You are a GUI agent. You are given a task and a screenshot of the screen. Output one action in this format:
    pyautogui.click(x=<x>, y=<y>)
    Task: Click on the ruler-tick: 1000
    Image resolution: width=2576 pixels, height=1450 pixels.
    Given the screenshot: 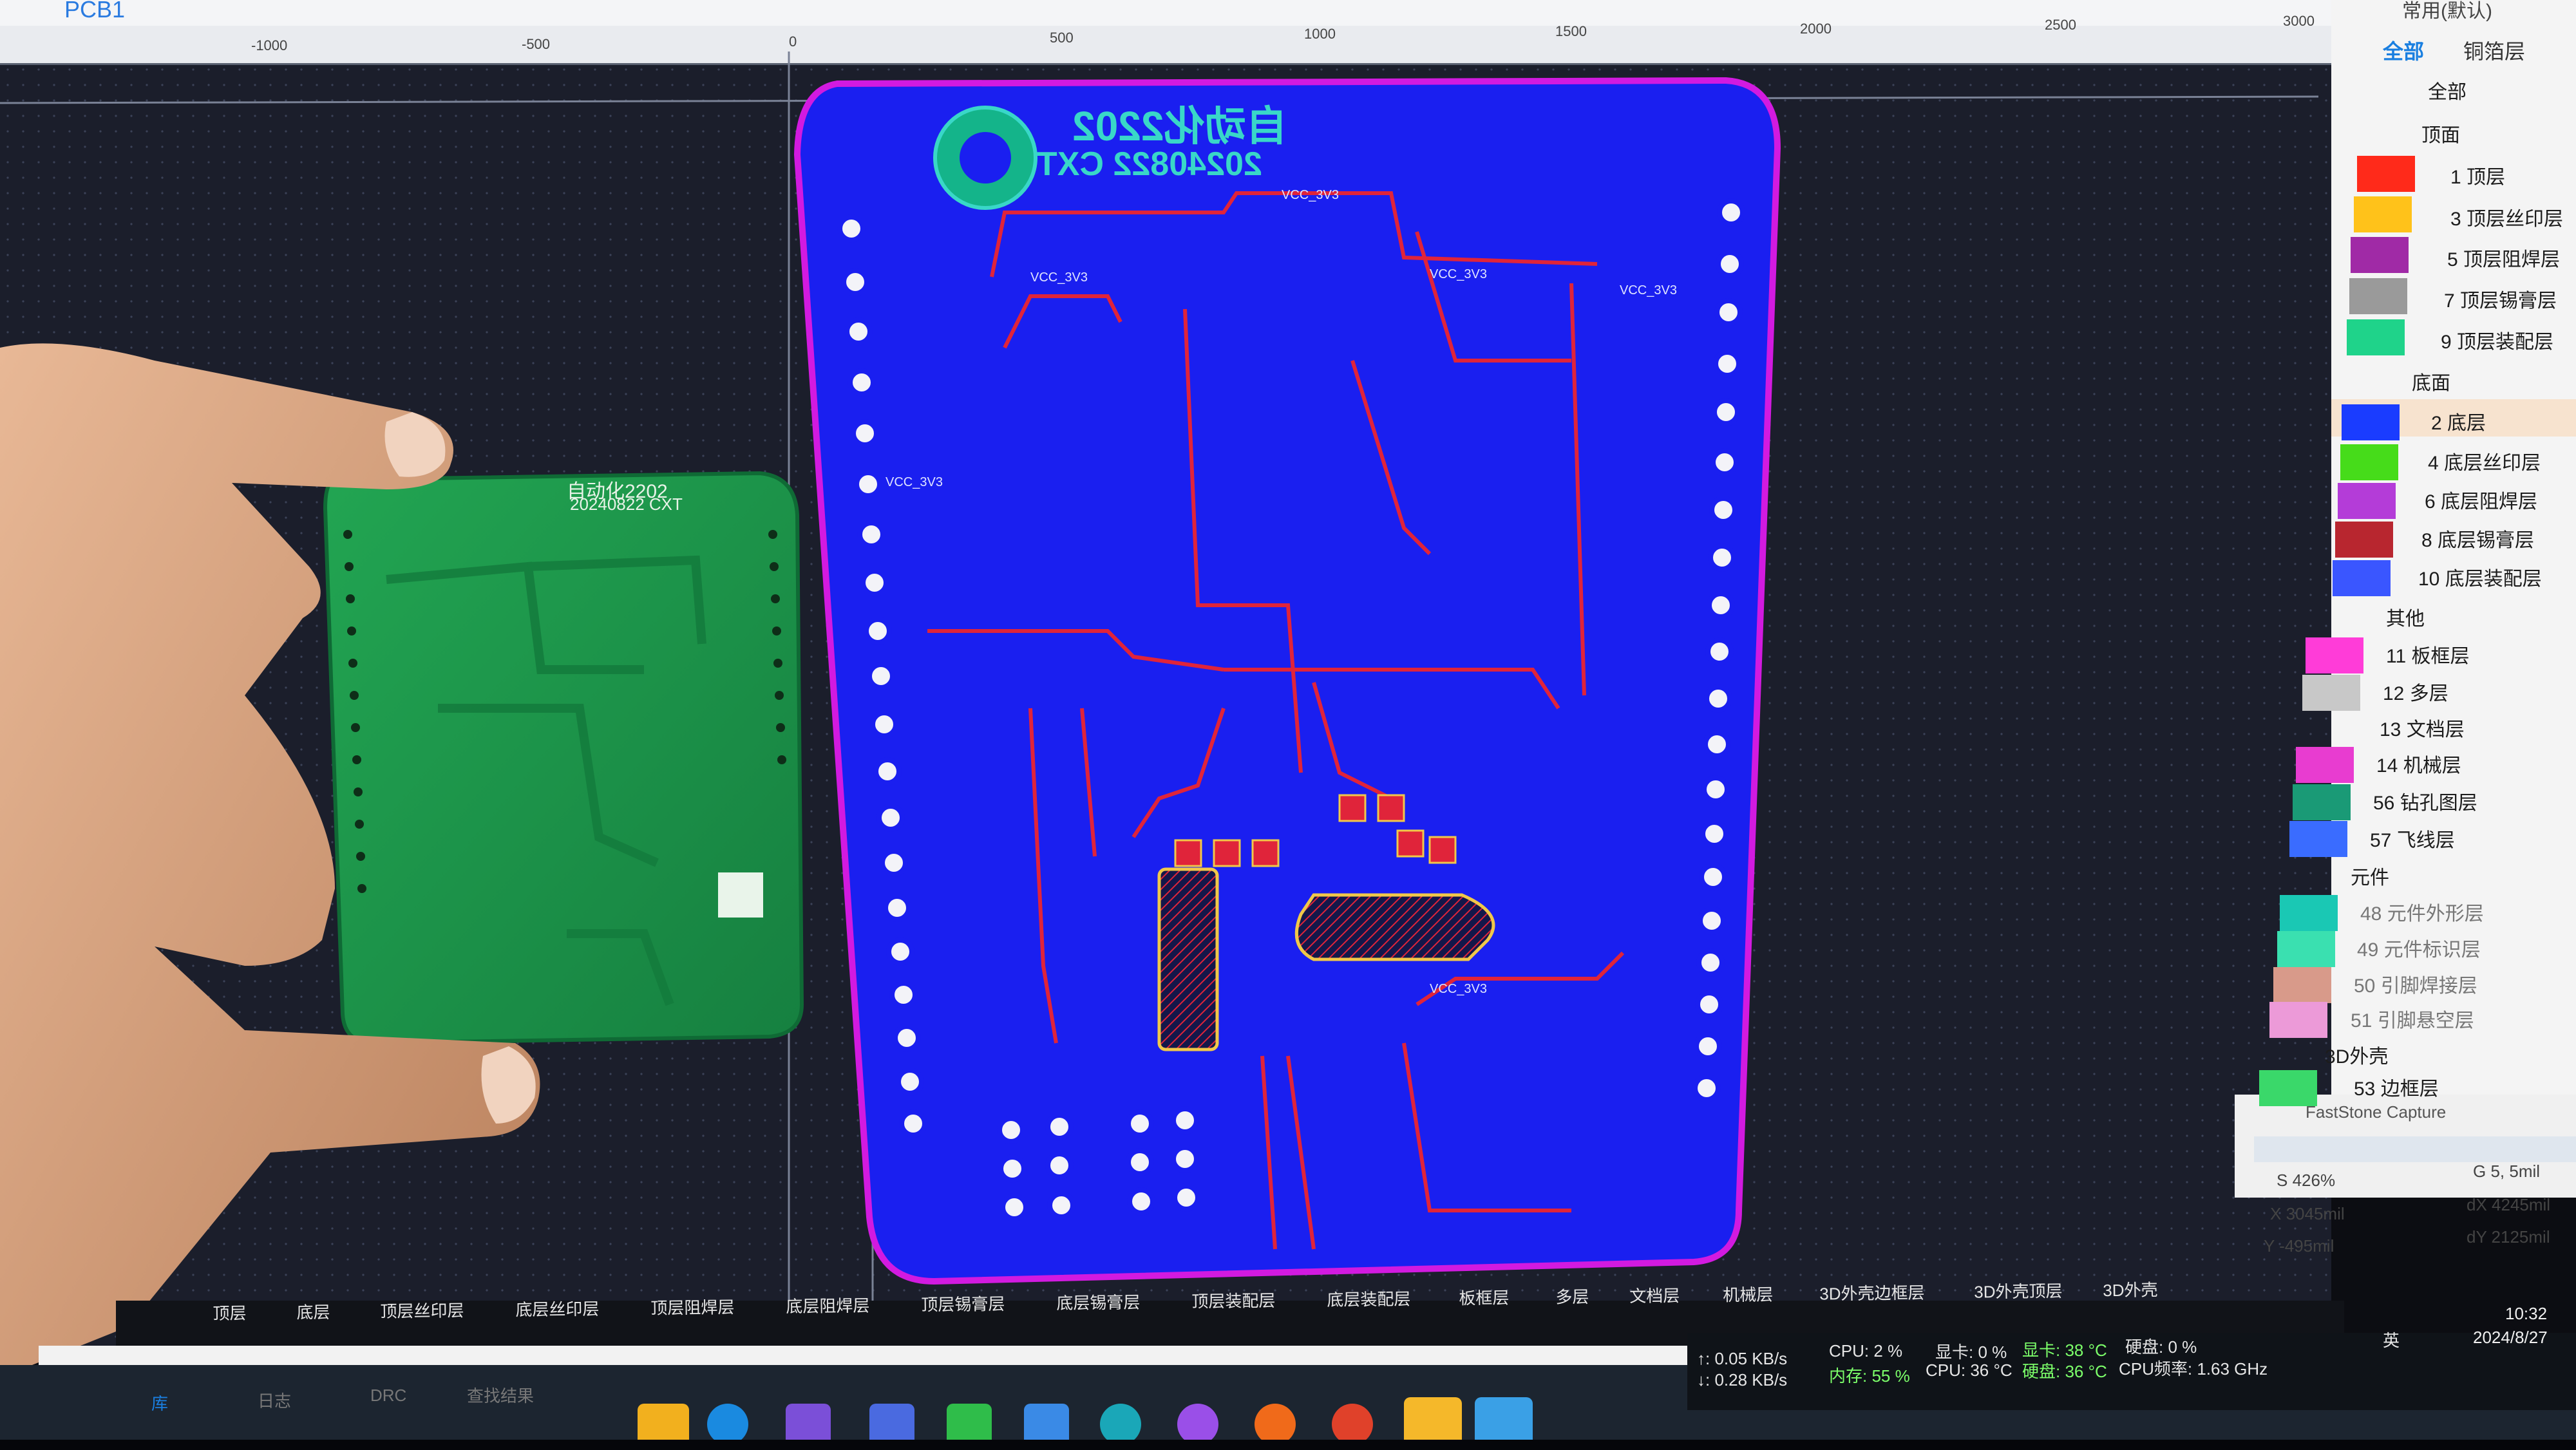 What is the action you would take?
    pyautogui.click(x=1320, y=34)
    